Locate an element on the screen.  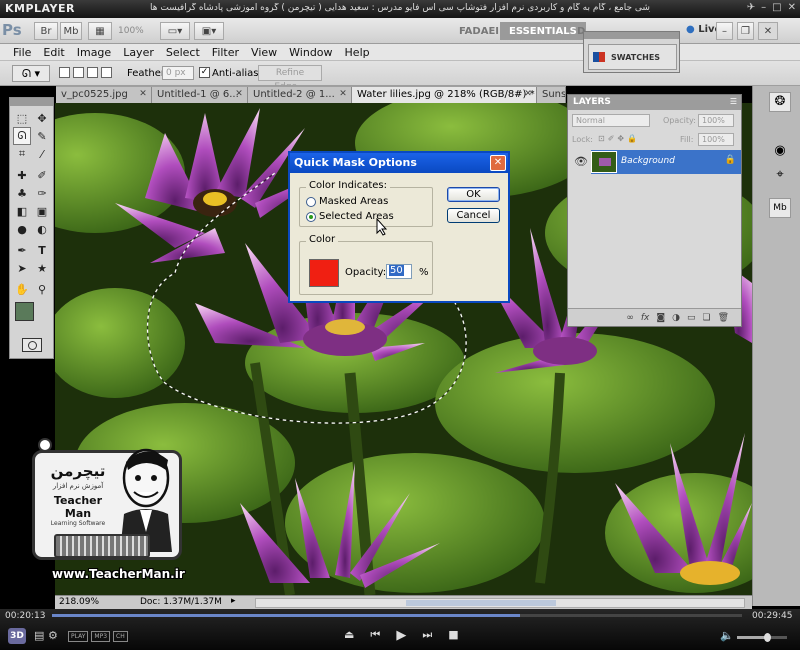
menu-view: View is located at coordinates (264, 52).